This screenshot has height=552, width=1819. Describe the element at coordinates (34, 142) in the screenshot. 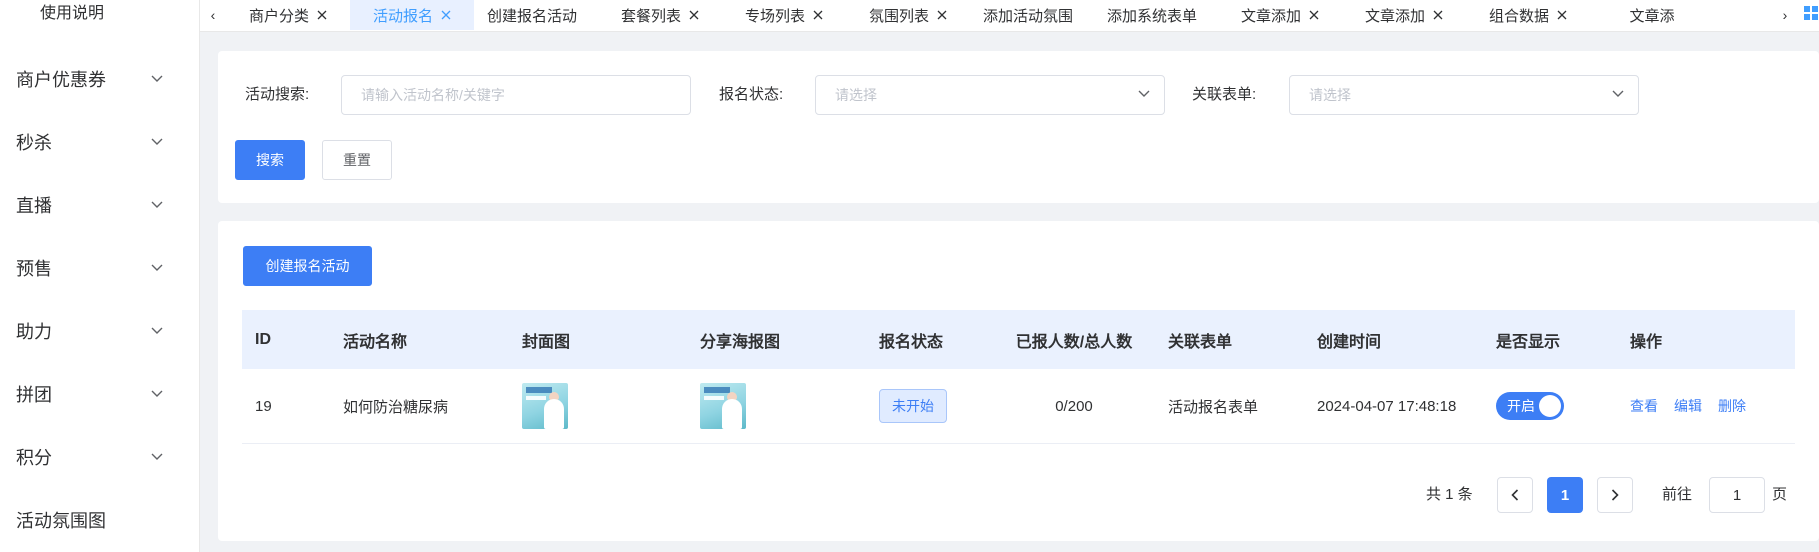

I see `sidebar-item-label: 秒杀` at that location.